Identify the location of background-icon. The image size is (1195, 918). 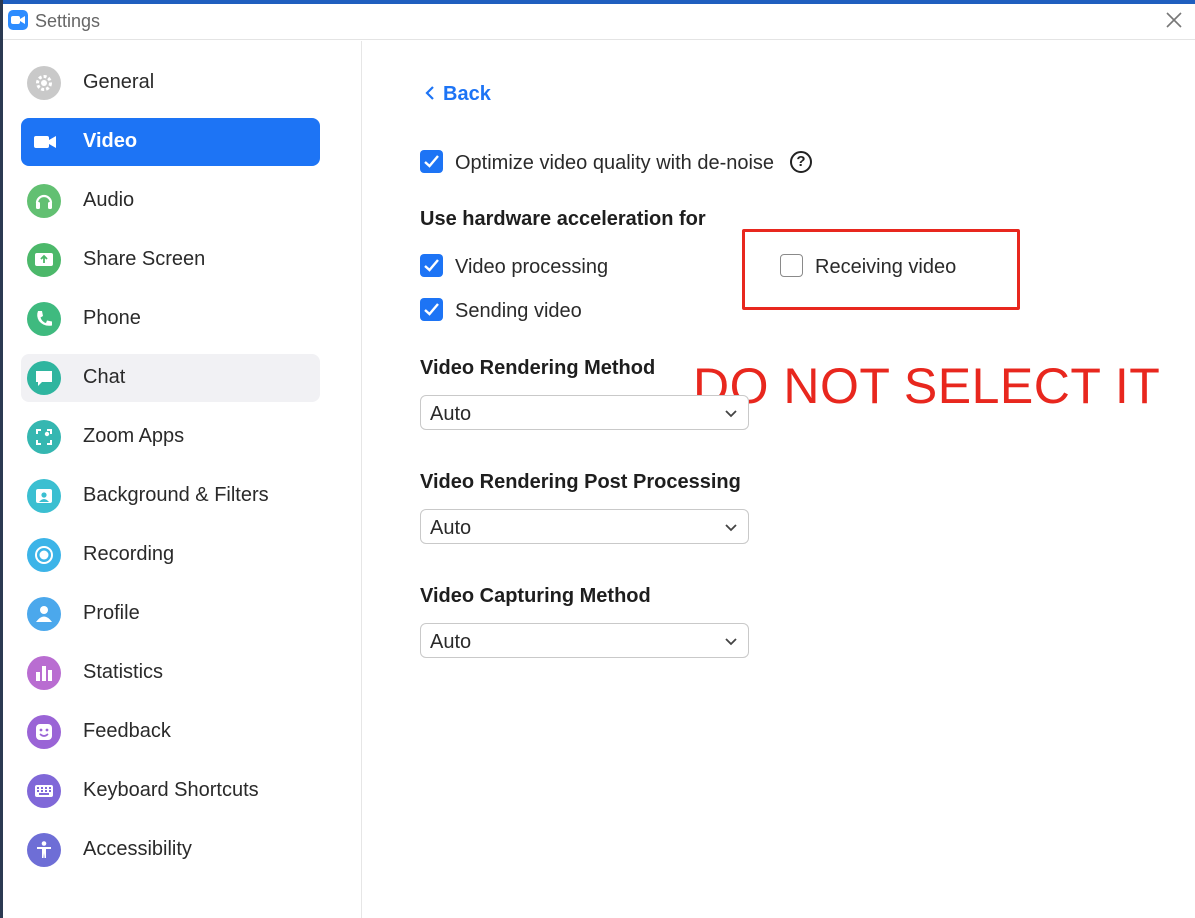
(44, 496).